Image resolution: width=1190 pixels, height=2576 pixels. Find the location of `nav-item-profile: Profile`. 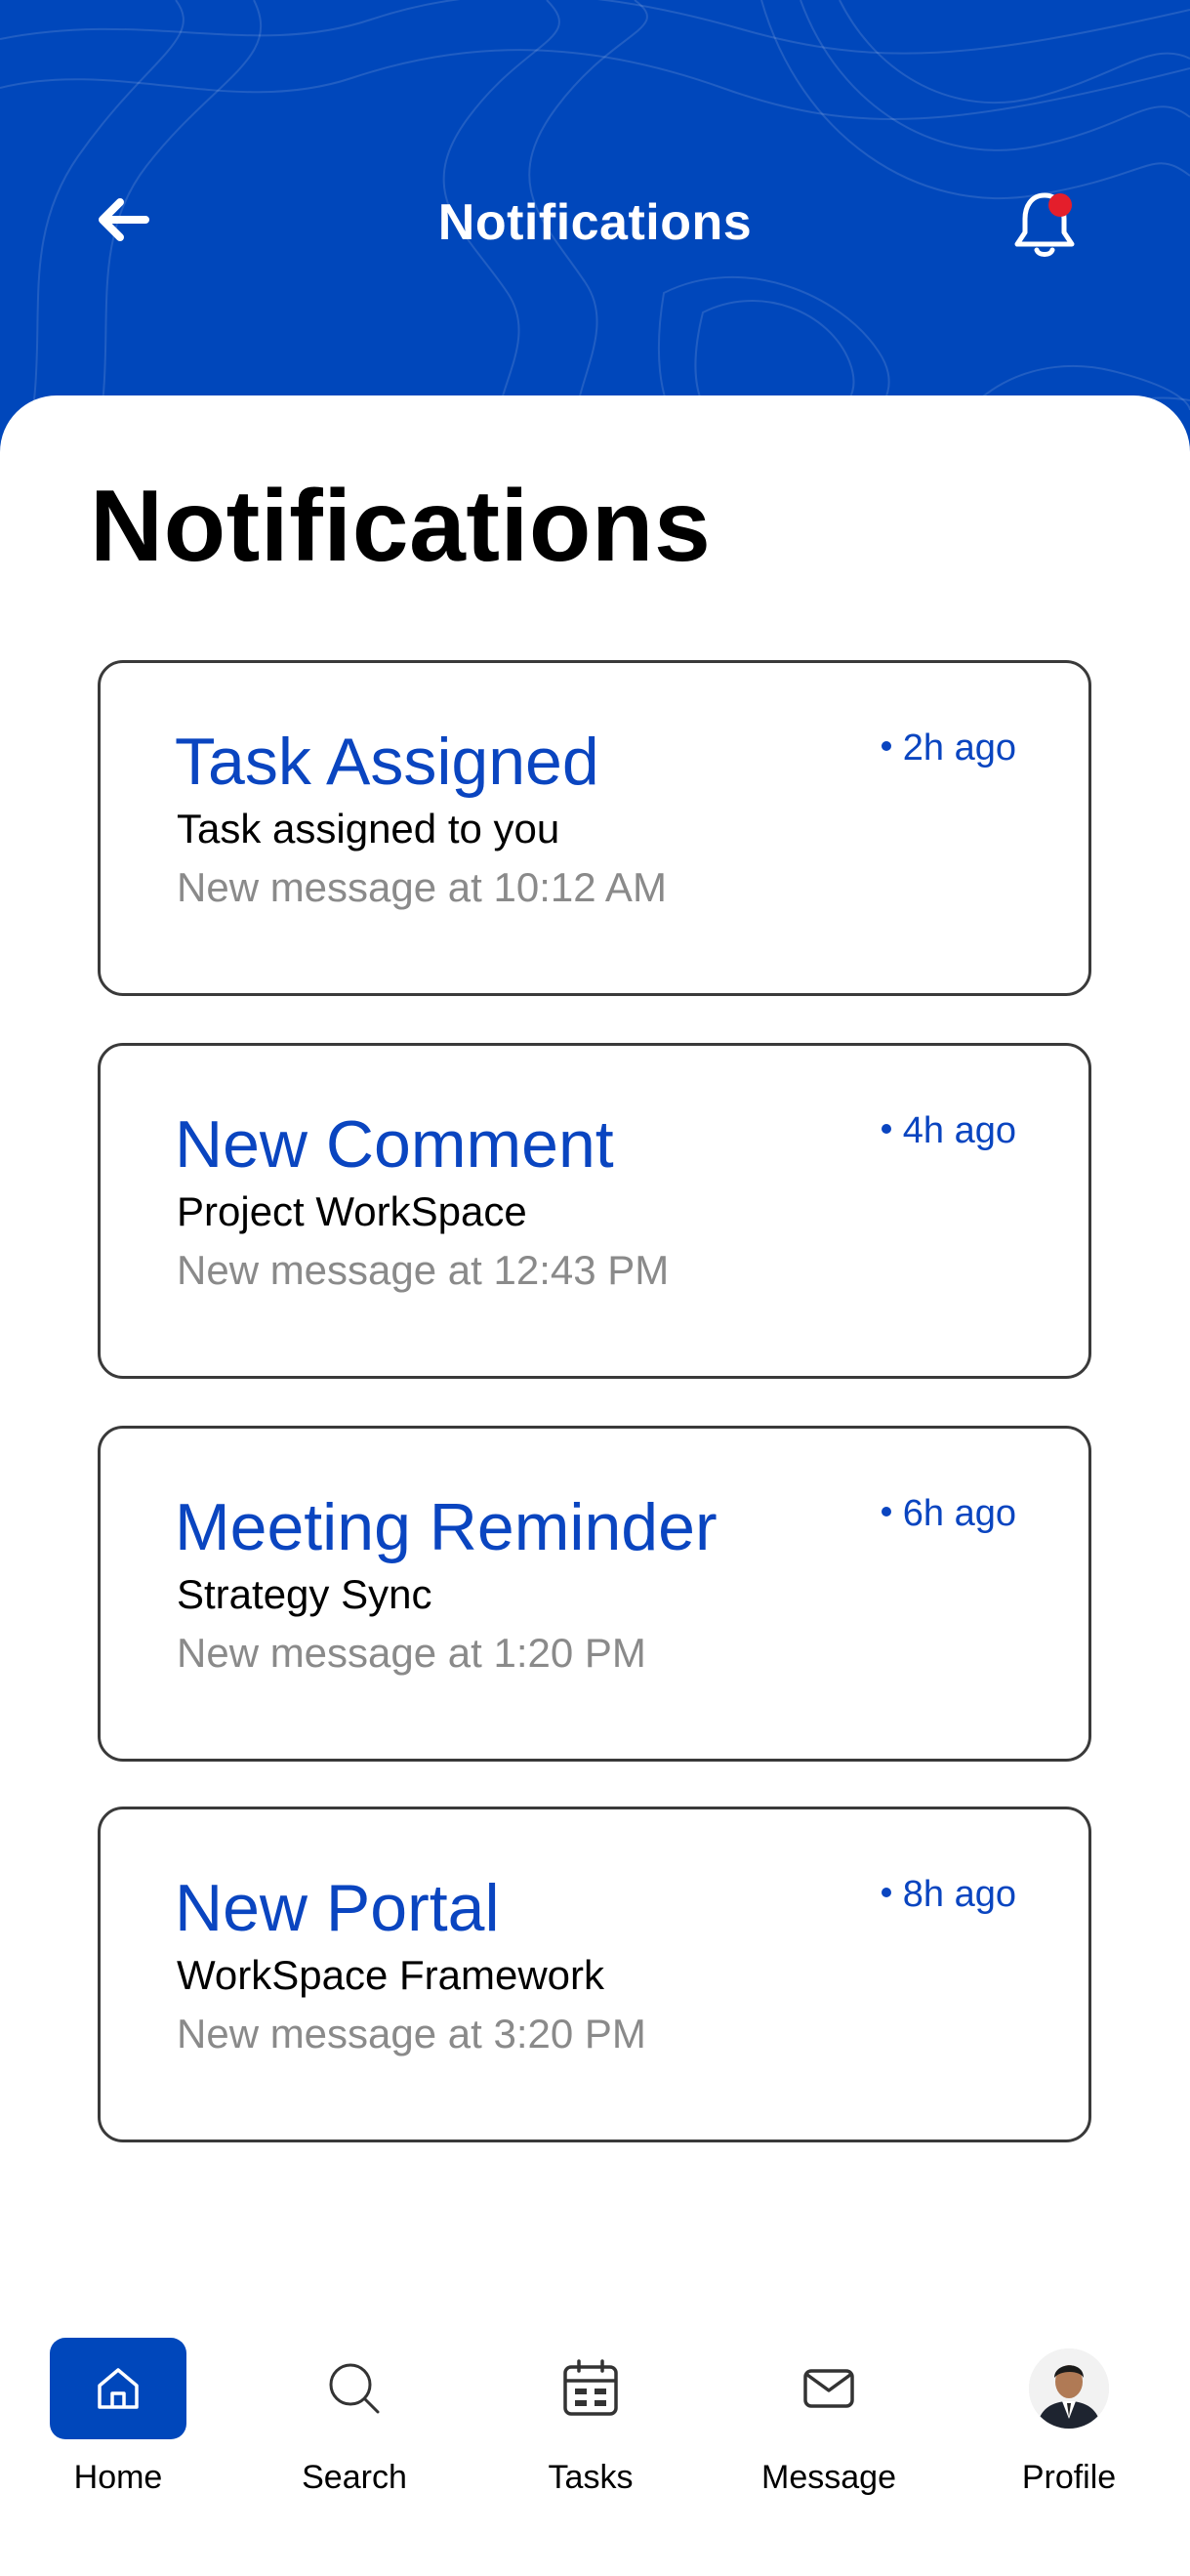

nav-item-profile: Profile is located at coordinates (1069, 2421).